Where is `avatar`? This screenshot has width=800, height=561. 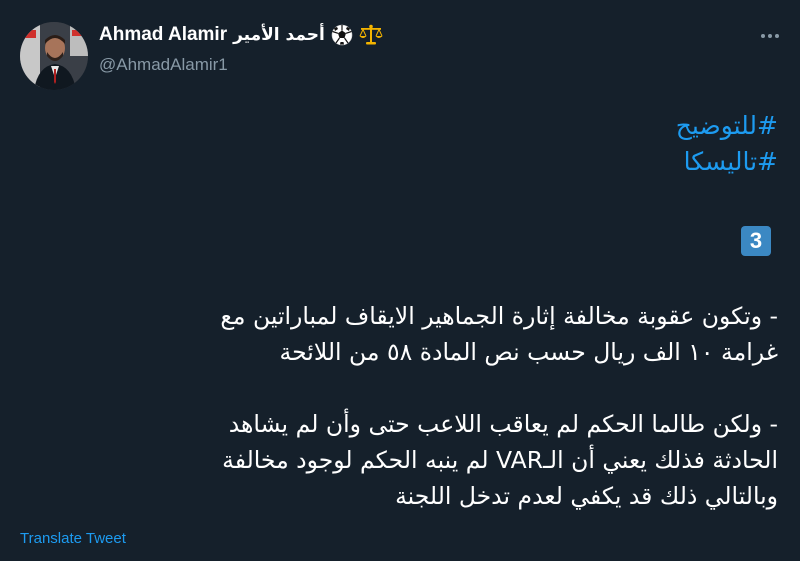
avatar is located at coordinates (54, 56).